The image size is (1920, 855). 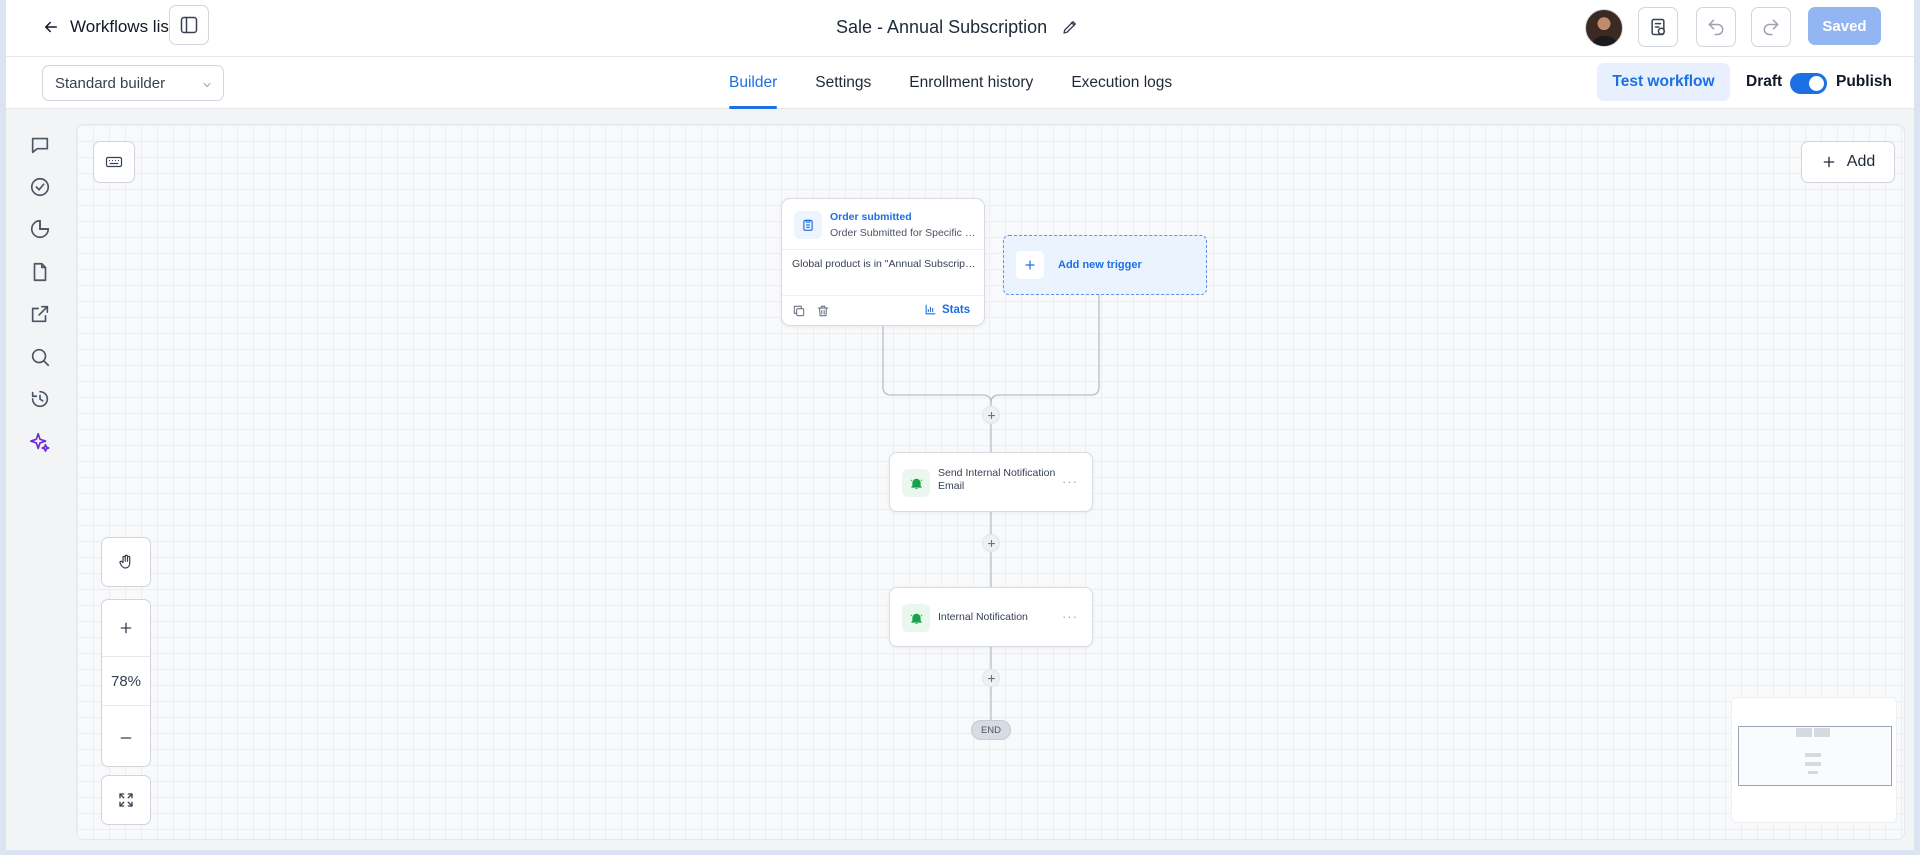 I want to click on workflow-title: Sale - Annual Subscription, so click(x=957, y=27).